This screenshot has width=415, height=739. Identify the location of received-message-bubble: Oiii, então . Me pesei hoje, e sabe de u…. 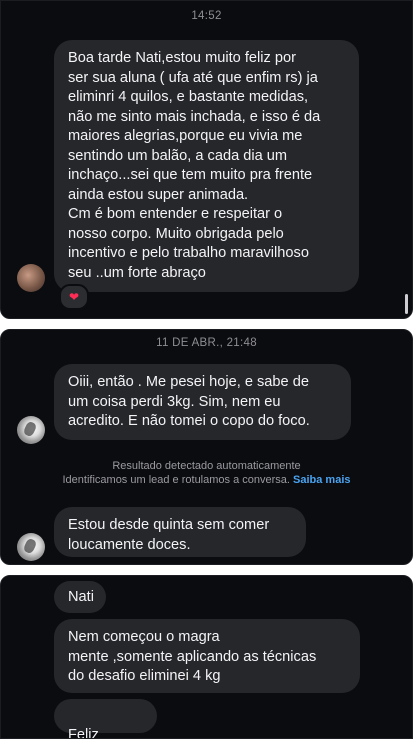
(202, 402).